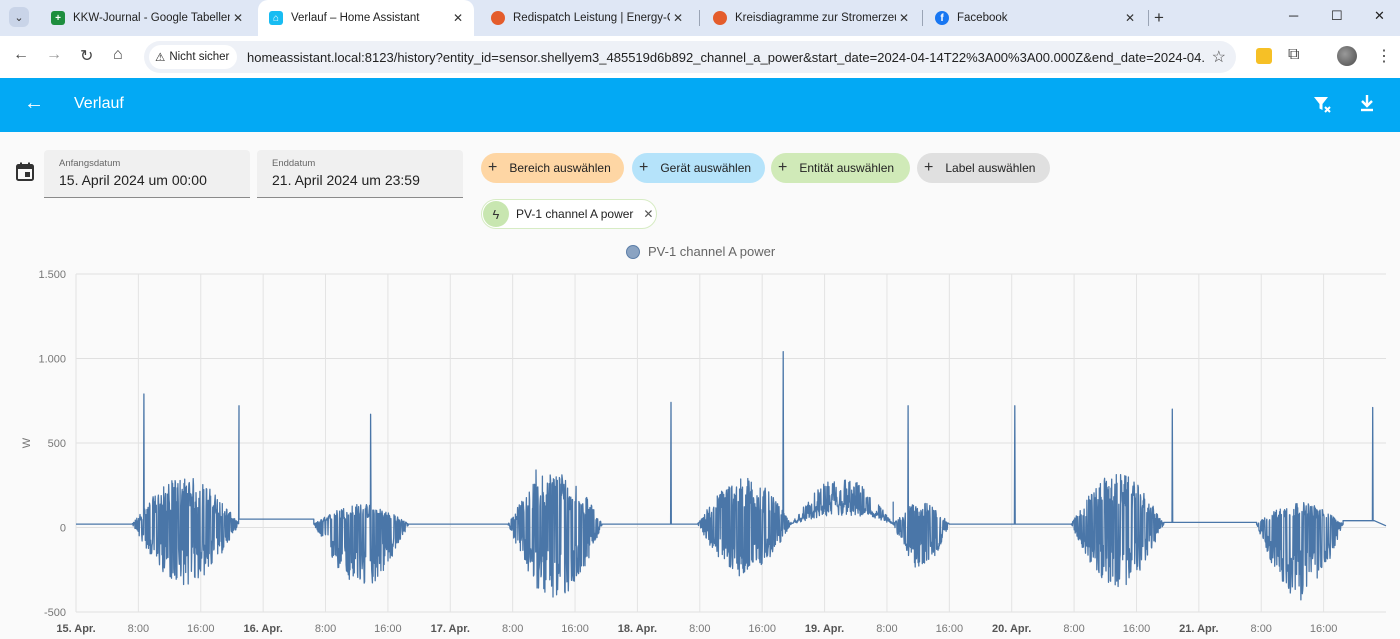 This screenshot has width=1400, height=639. I want to click on security-label: Nicht sicher, so click(199, 57).